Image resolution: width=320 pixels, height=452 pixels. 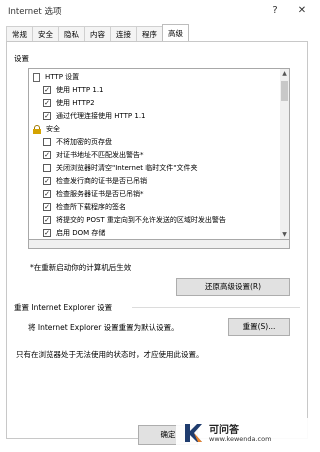 I want to click on list-item-label: HTTP 设置, so click(x=62, y=77).